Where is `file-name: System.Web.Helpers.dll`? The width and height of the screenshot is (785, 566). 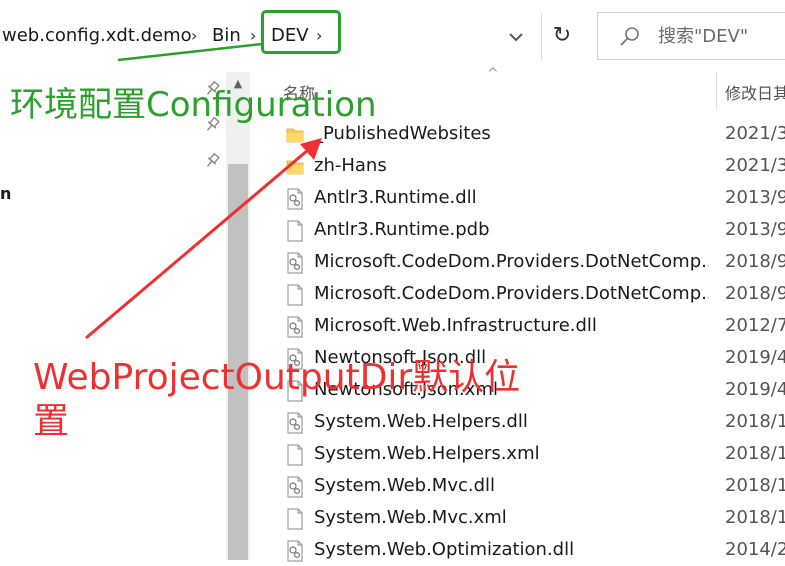 file-name: System.Web.Helpers.dll is located at coordinates (421, 421).